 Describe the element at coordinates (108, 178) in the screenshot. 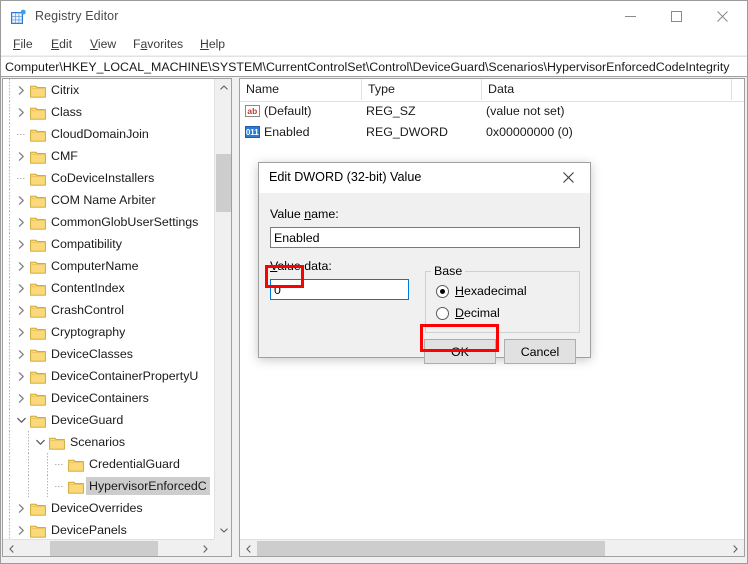

I see `tree-item-codeviceinstallers: CoDeviceInstallers` at that location.